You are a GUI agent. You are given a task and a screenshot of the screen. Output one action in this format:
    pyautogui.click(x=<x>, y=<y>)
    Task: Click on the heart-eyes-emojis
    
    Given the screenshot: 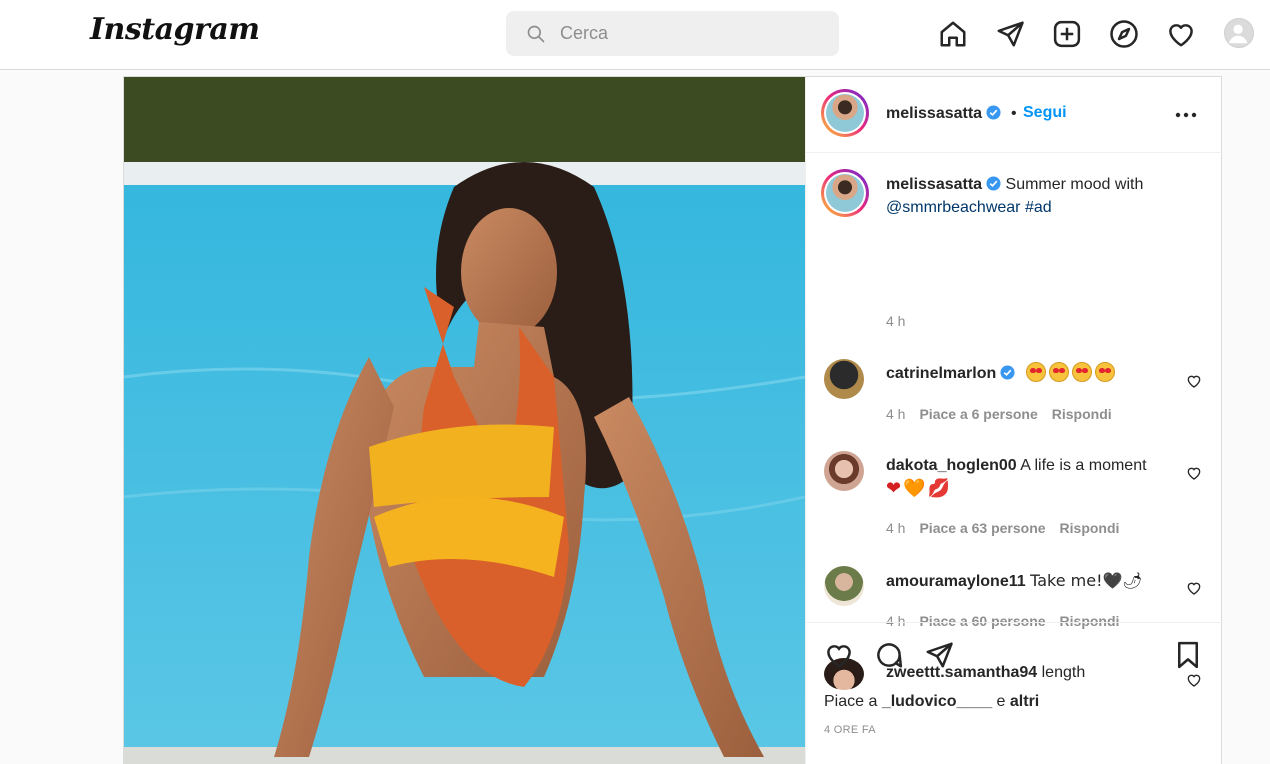 What is the action you would take?
    pyautogui.click(x=1071, y=372)
    